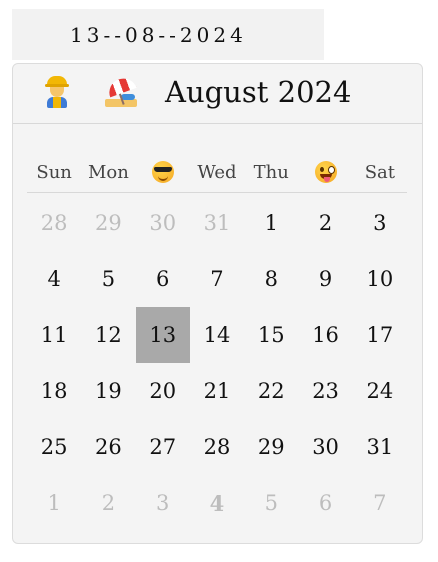 The image size is (438, 562). Describe the element at coordinates (217, 279) in the screenshot. I see `day-cell: 7` at that location.